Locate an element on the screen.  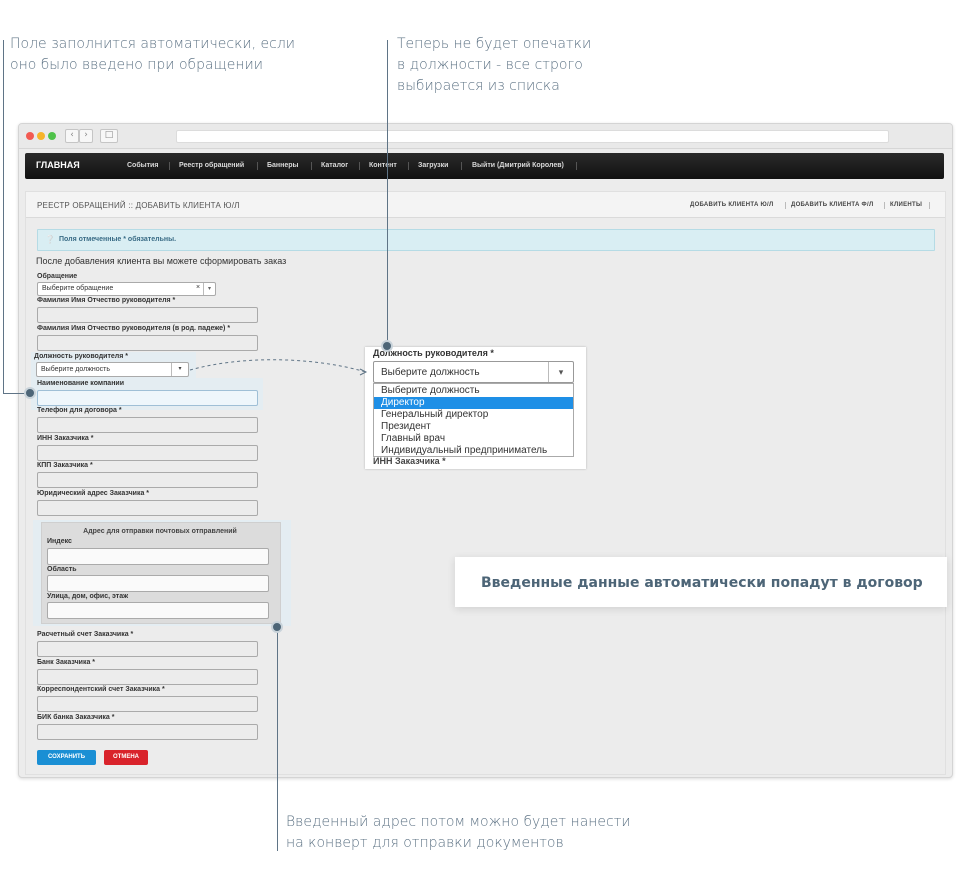
leader-line-autofill is located at coordinates (3, 217).